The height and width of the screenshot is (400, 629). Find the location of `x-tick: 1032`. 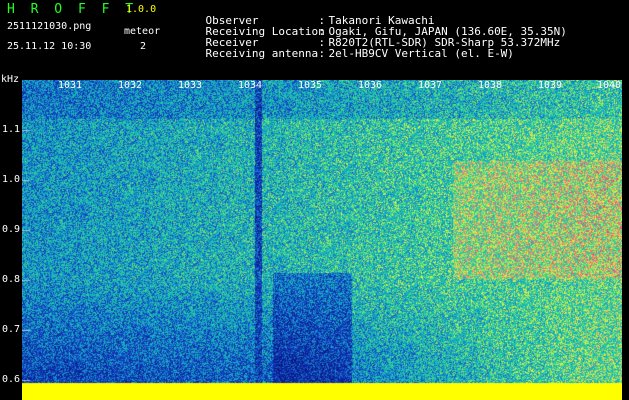

x-tick: 1032 is located at coordinates (130, 85).